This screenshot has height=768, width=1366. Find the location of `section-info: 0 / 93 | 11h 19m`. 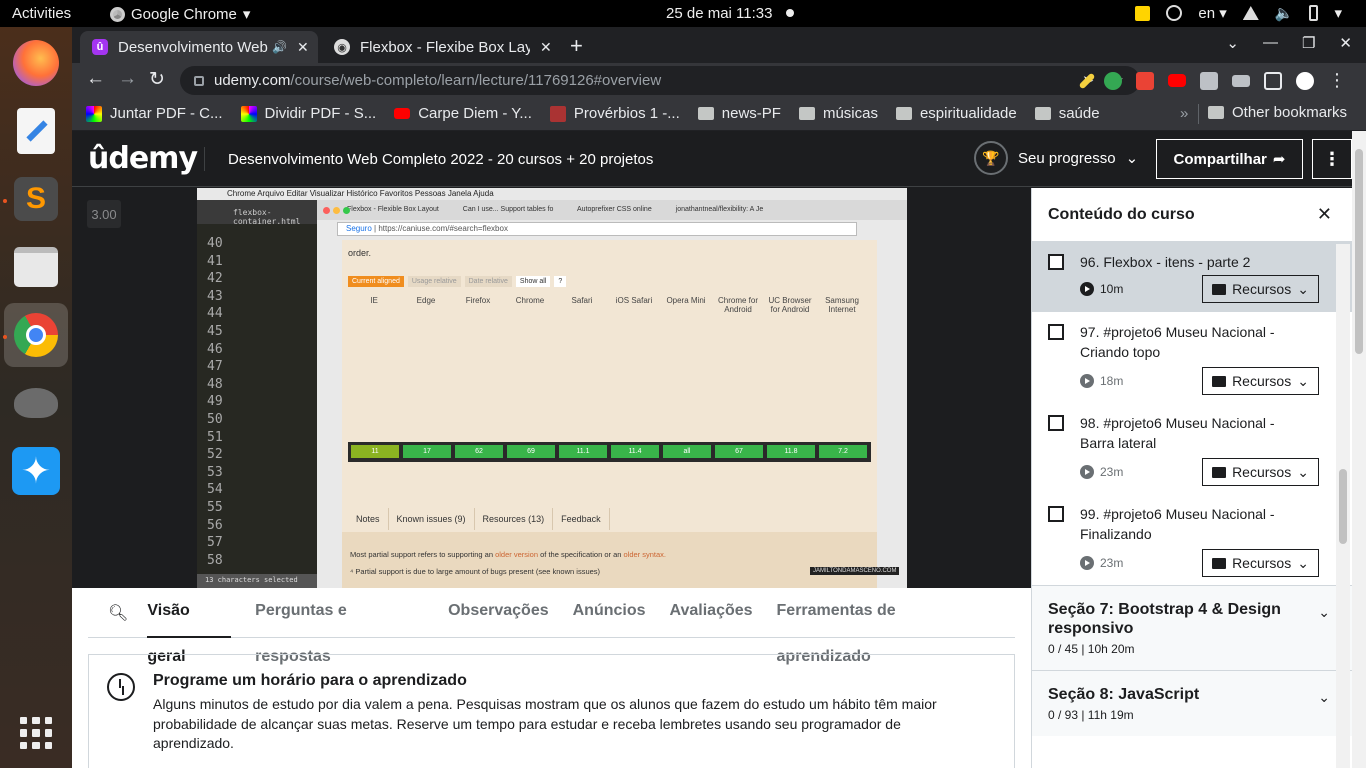

section-info: 0 / 93 | 11h 19m is located at coordinates (1091, 715).